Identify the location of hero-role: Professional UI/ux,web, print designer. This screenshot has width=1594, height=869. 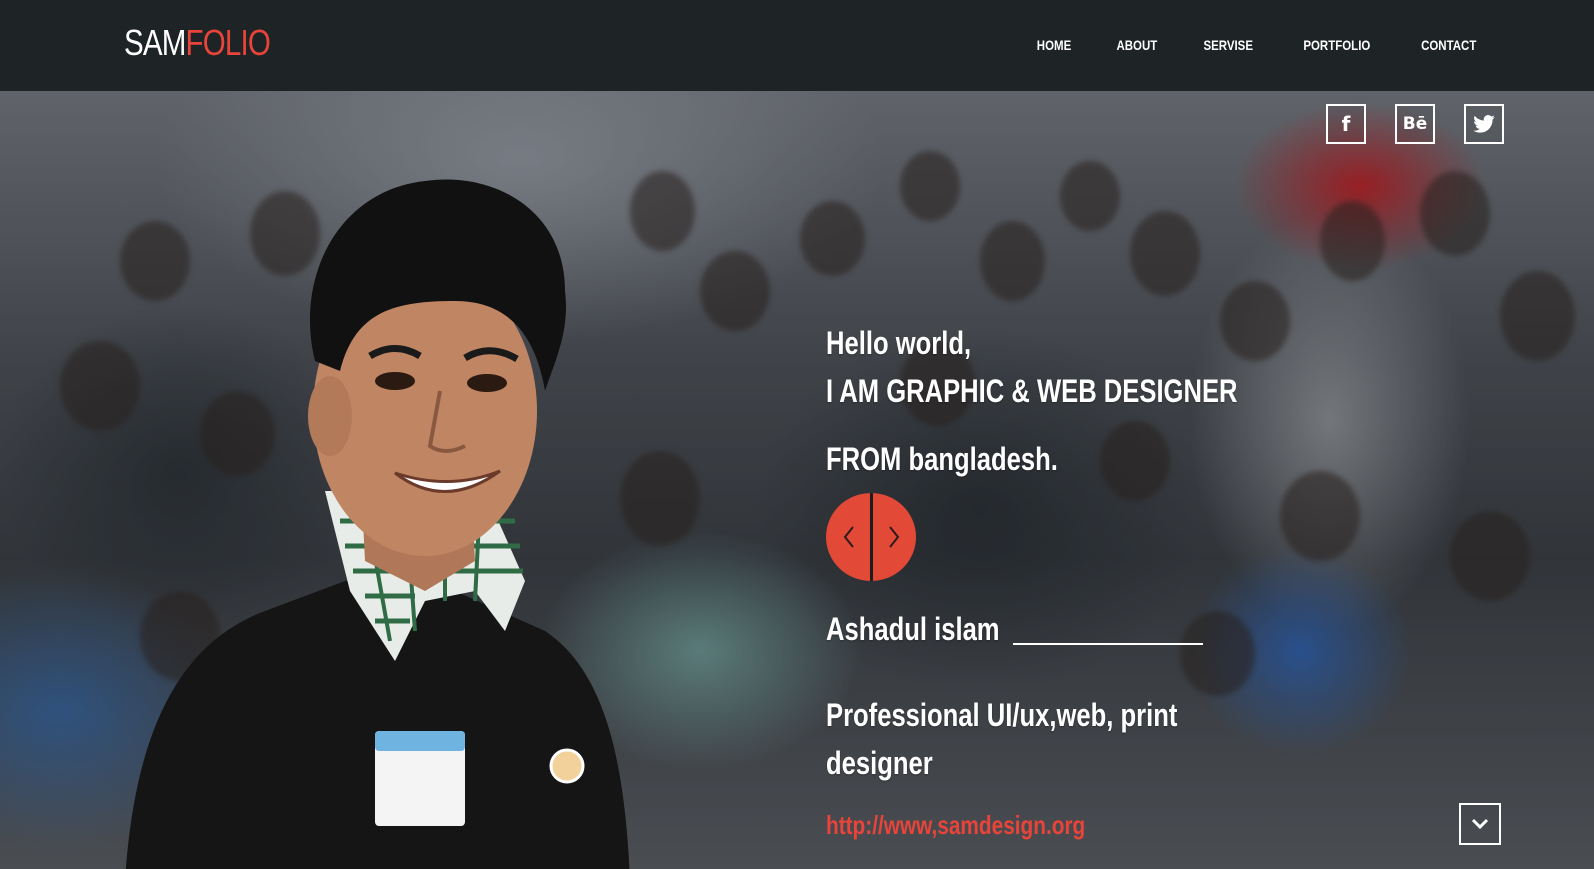
(1002, 739).